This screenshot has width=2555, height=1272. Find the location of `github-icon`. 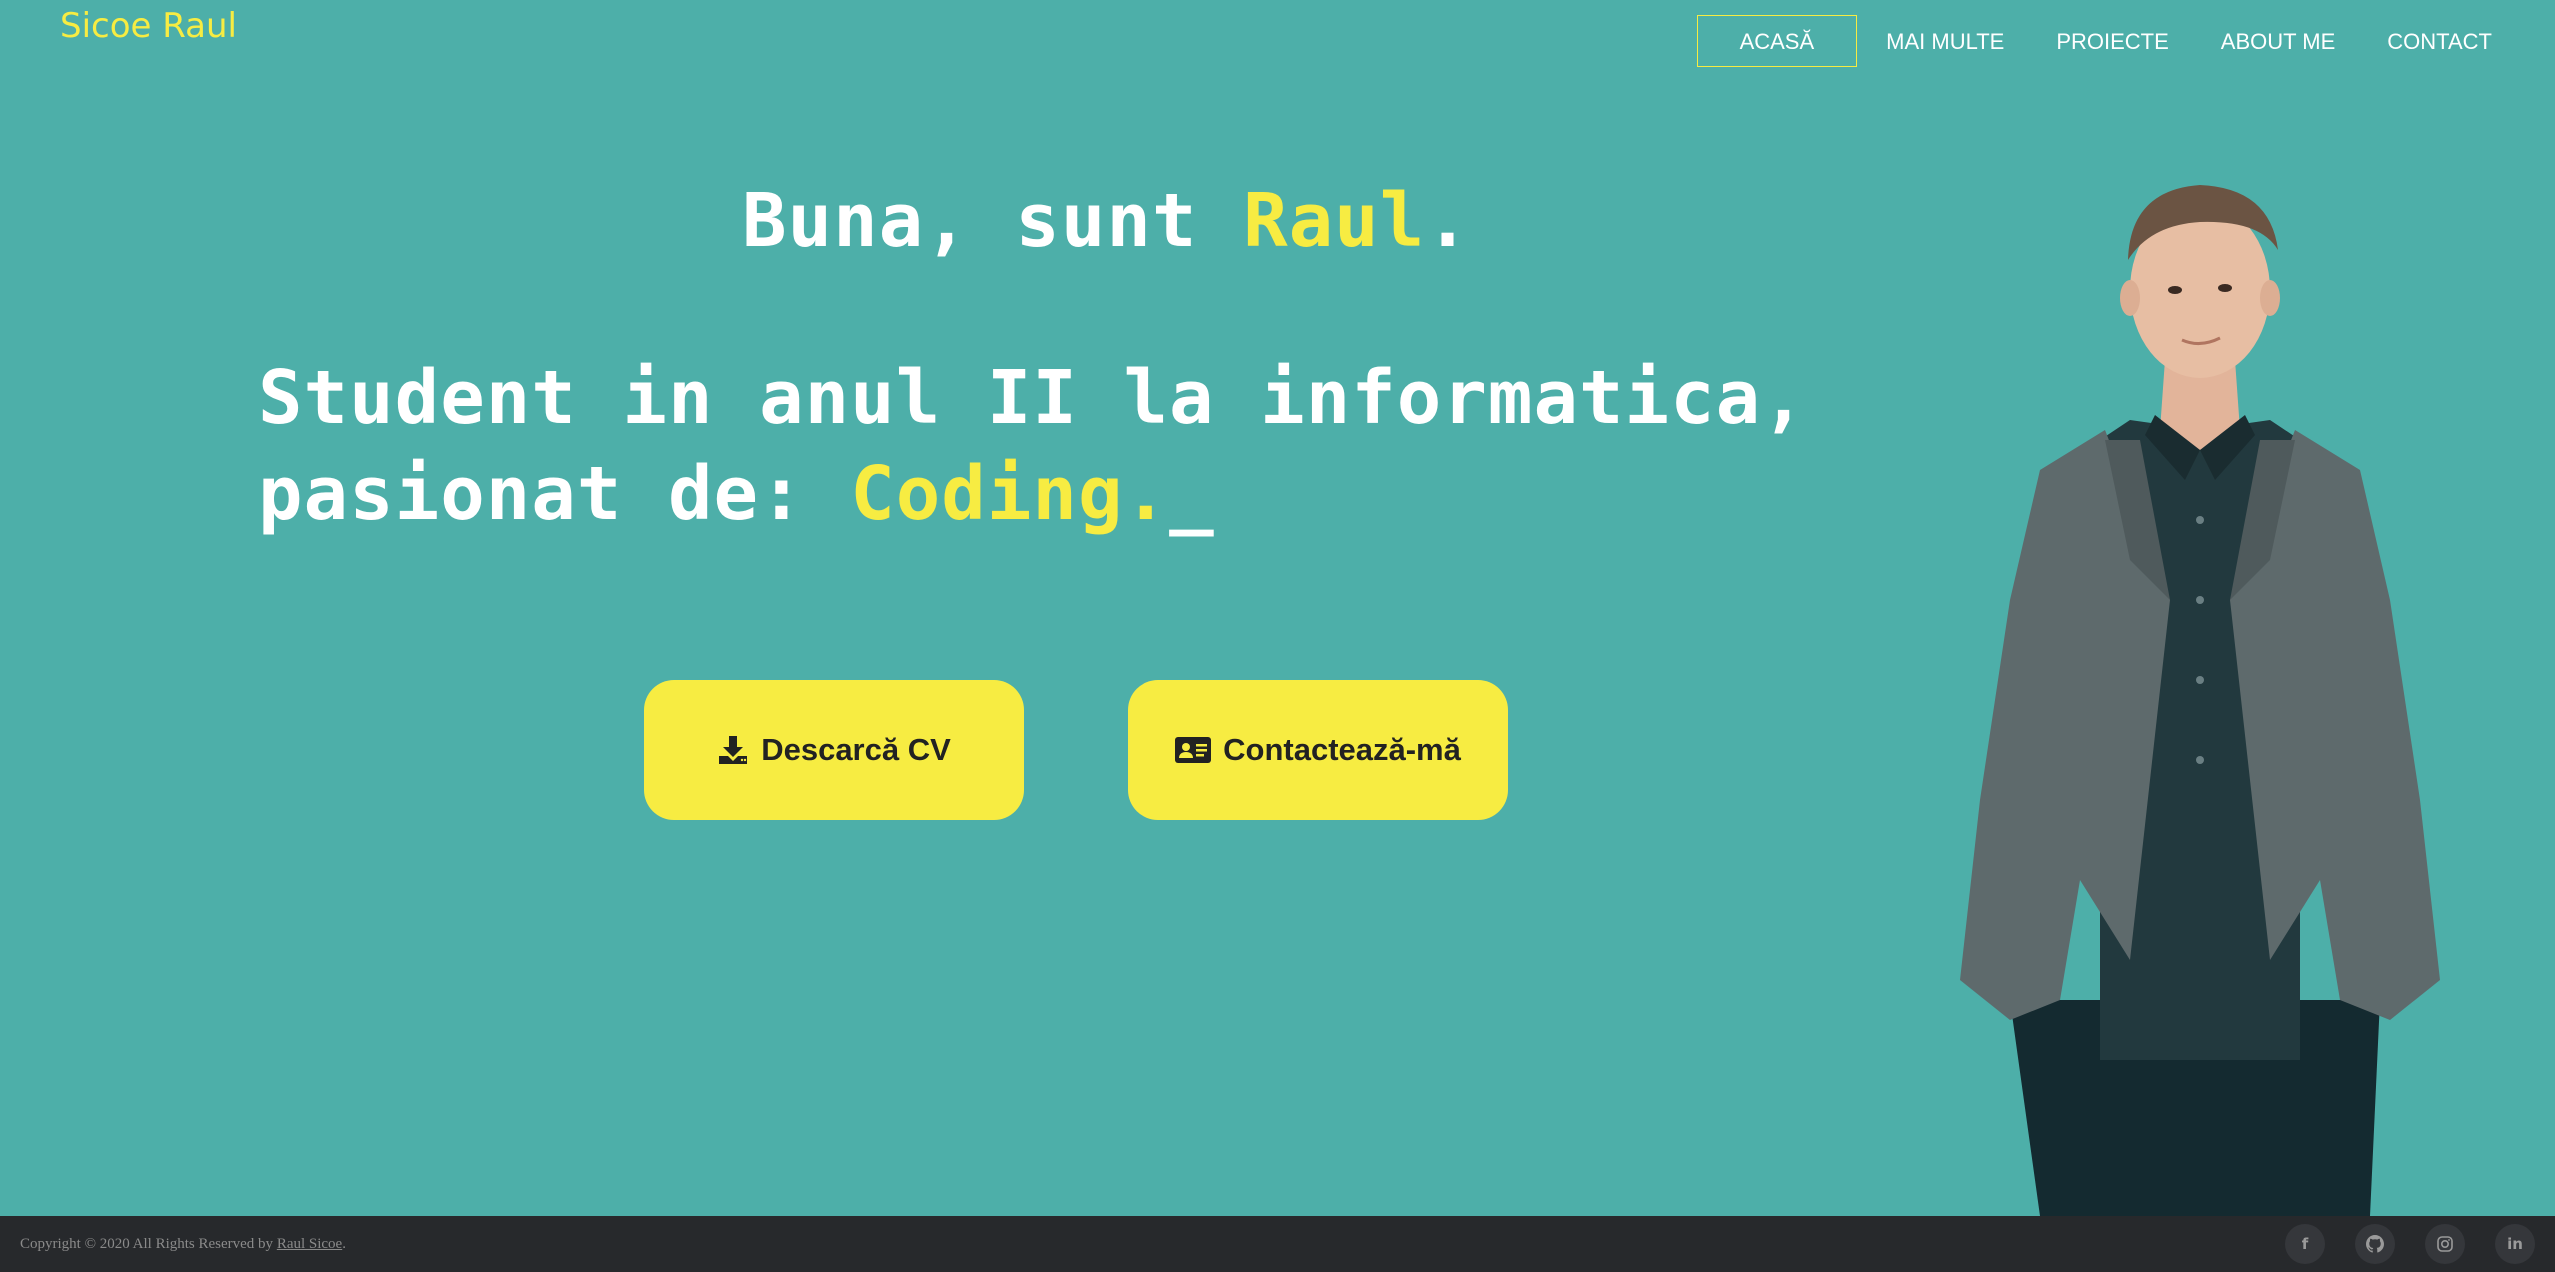

github-icon is located at coordinates (2375, 1244).